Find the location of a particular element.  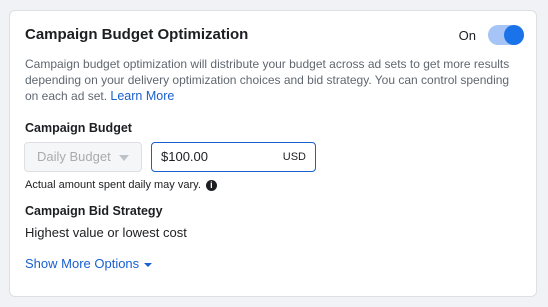

budget-amount-value: $100.00 is located at coordinates (184, 156).